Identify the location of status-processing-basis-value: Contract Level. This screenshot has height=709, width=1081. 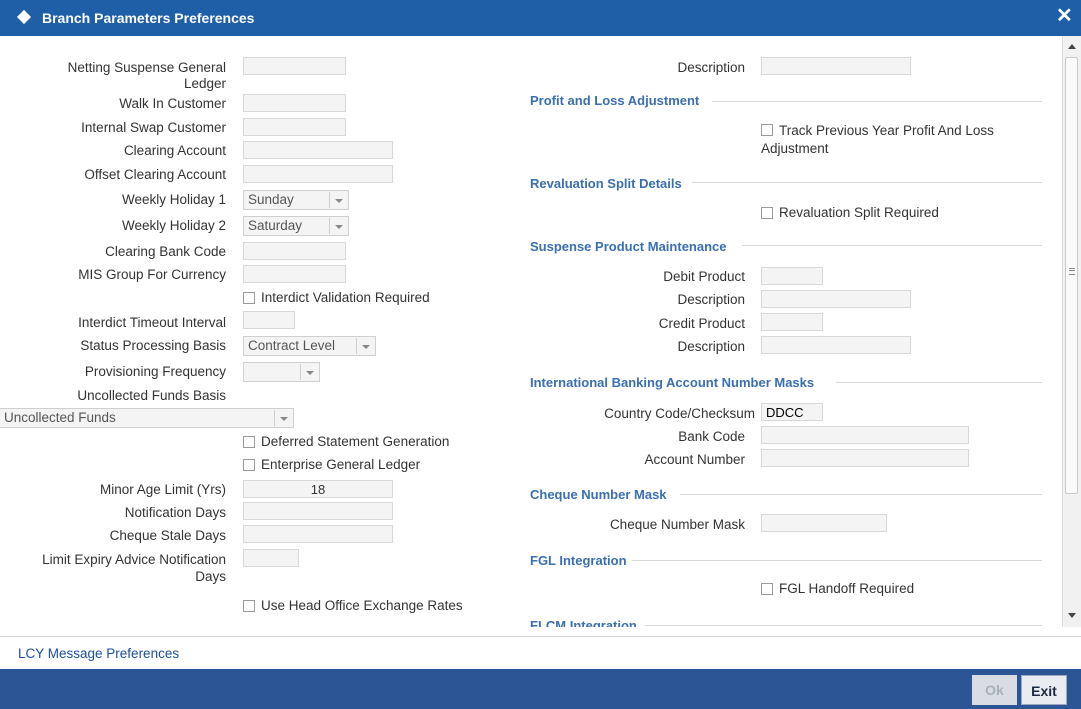
(292, 345).